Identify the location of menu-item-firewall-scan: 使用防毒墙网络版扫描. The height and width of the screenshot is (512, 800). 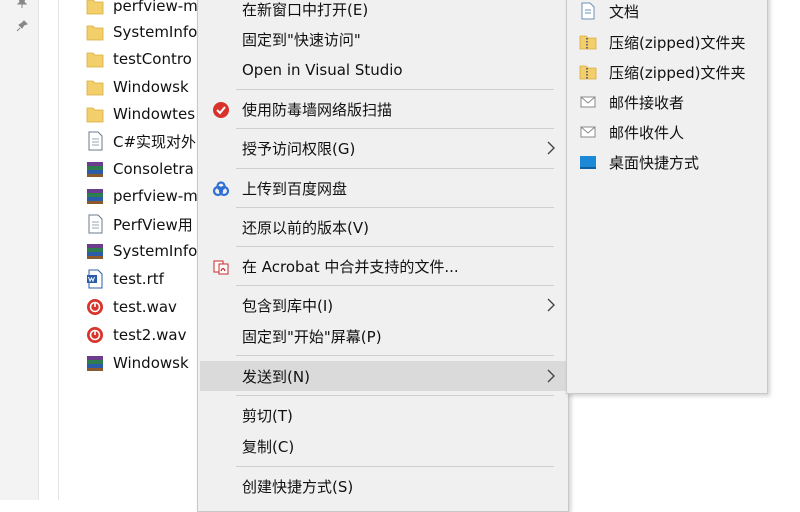
(383, 109).